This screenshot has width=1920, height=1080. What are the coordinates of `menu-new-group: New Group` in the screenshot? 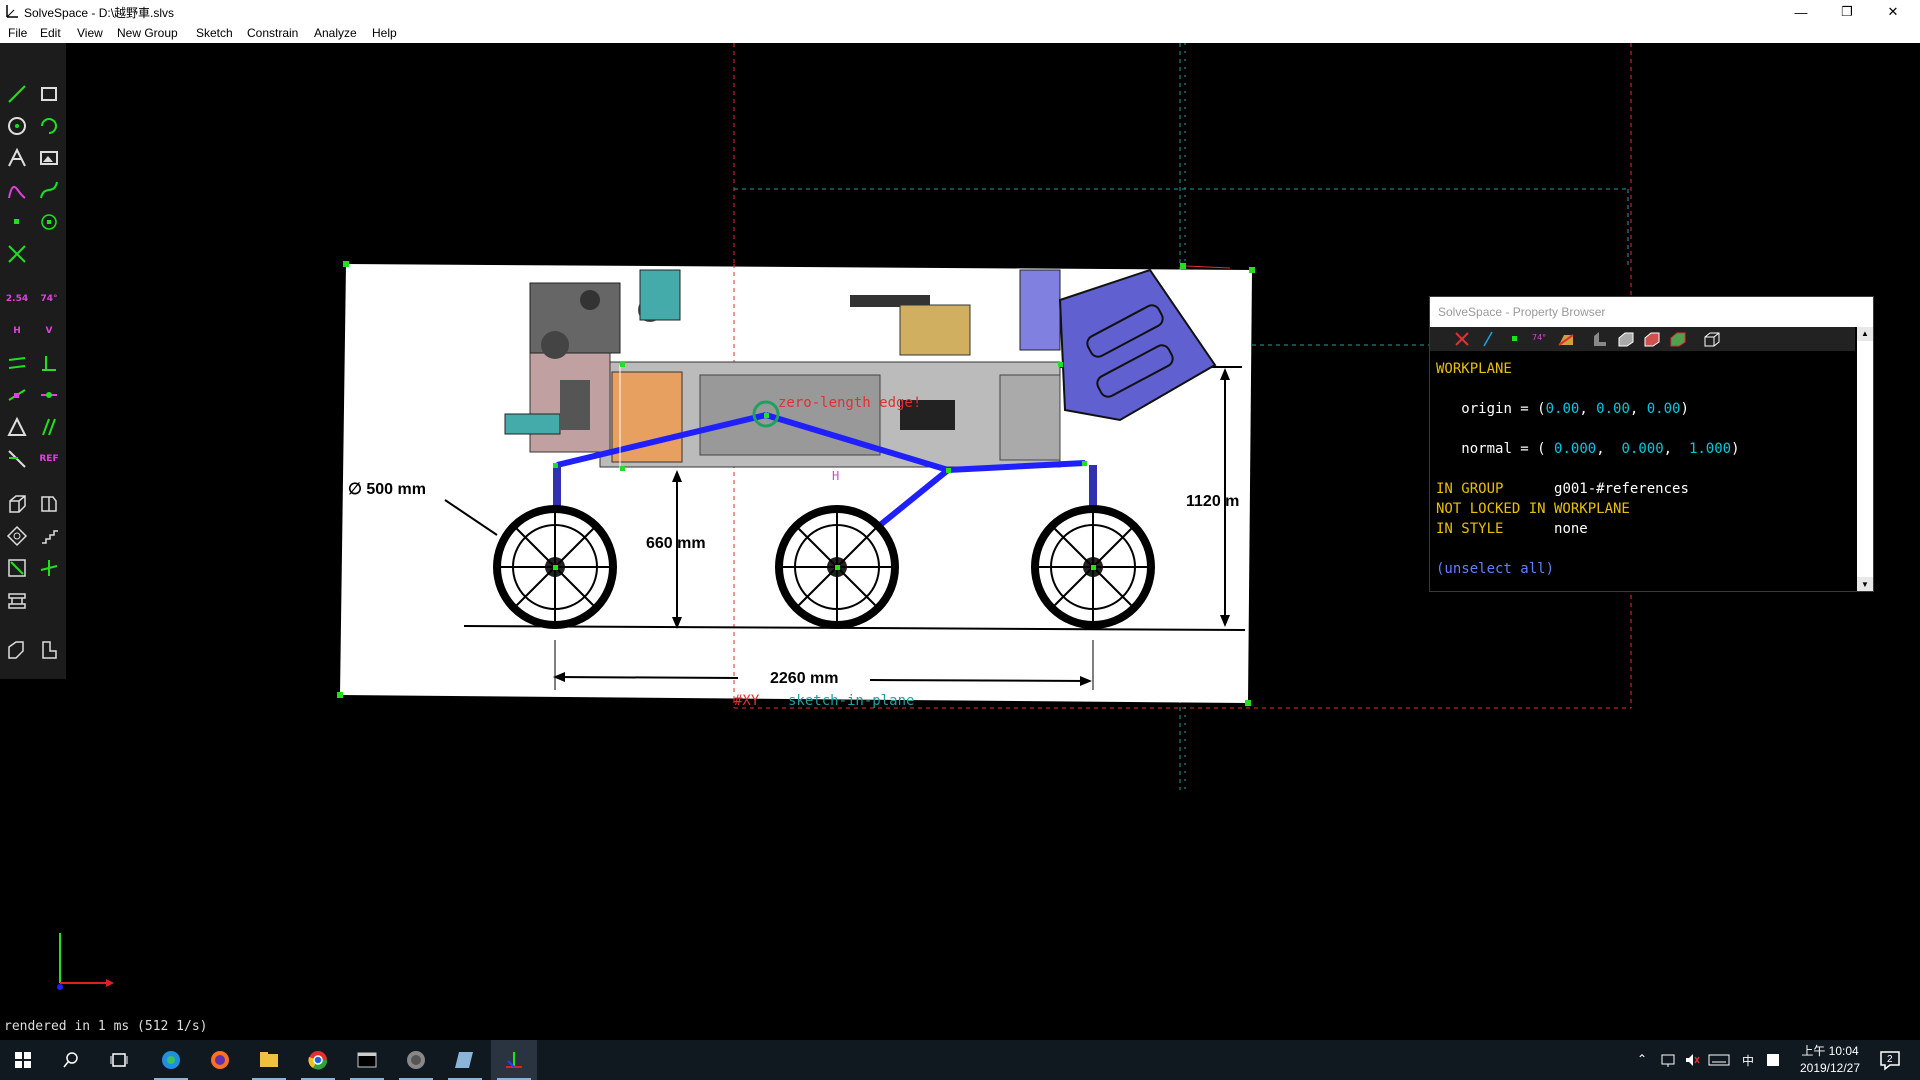 It's located at (147, 33).